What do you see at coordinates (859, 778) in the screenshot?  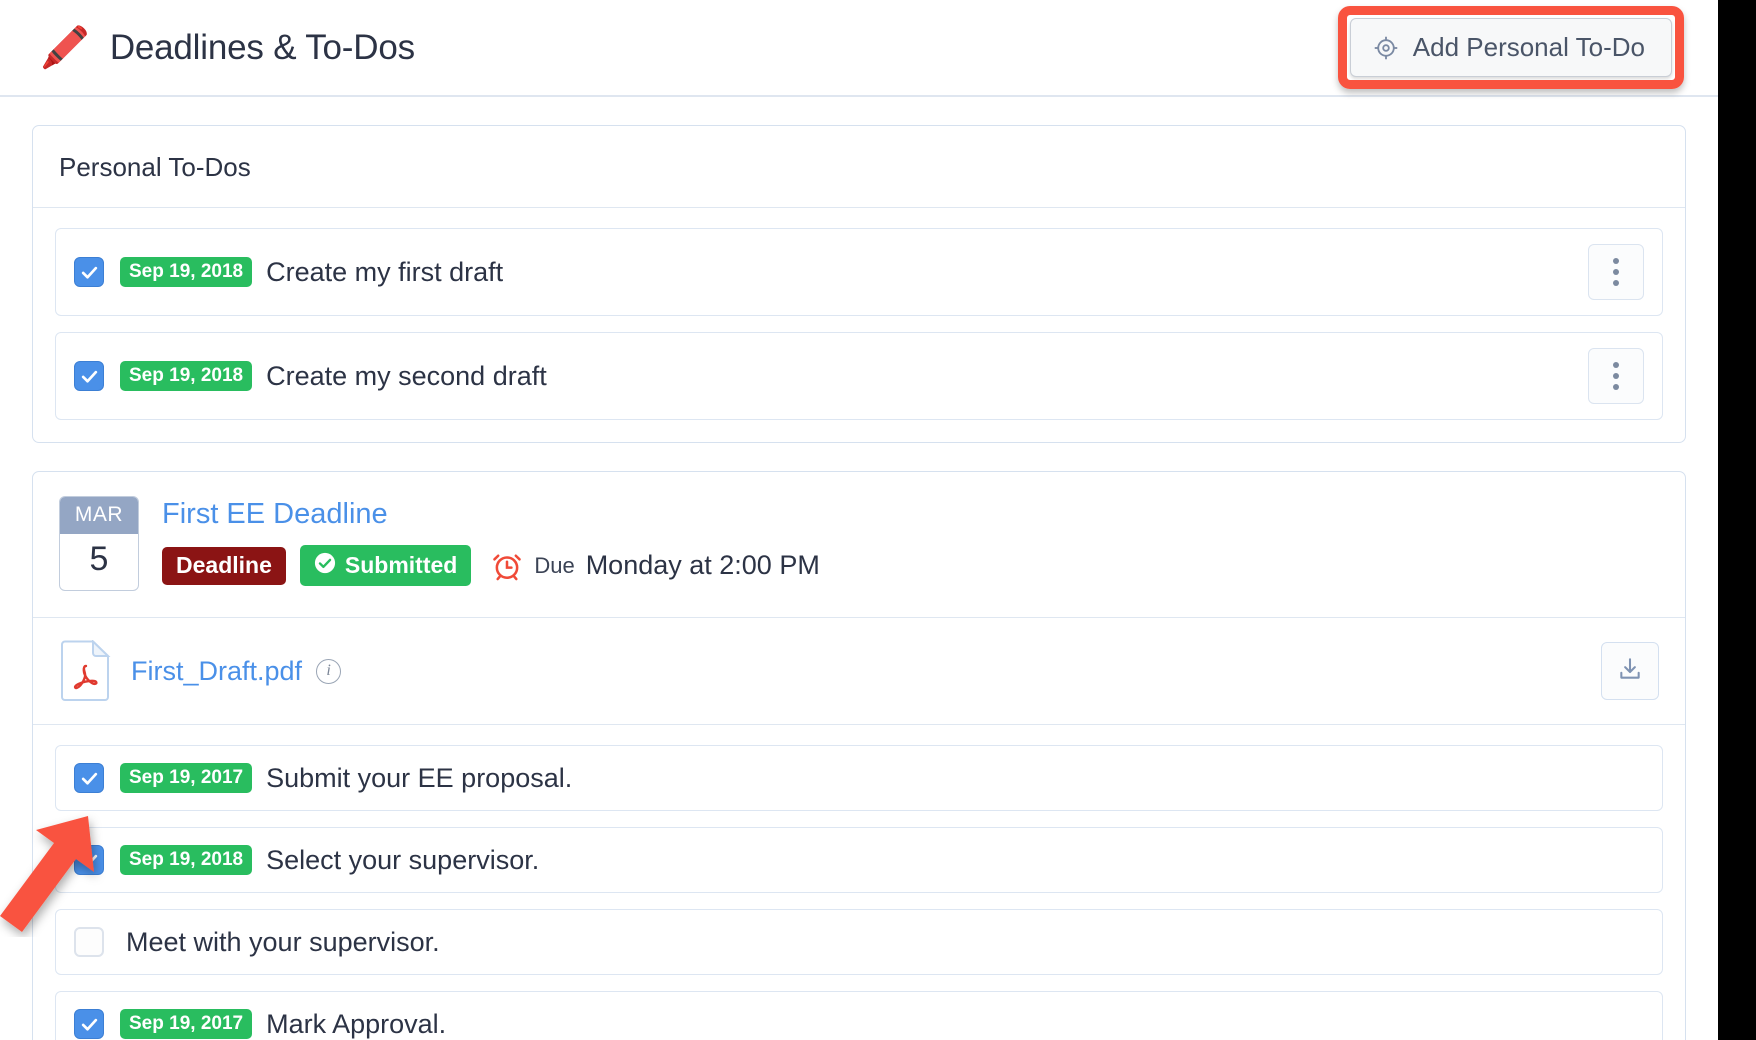 I see `list-item: Sep 19, 2017 Submit your EE proposal.` at bounding box center [859, 778].